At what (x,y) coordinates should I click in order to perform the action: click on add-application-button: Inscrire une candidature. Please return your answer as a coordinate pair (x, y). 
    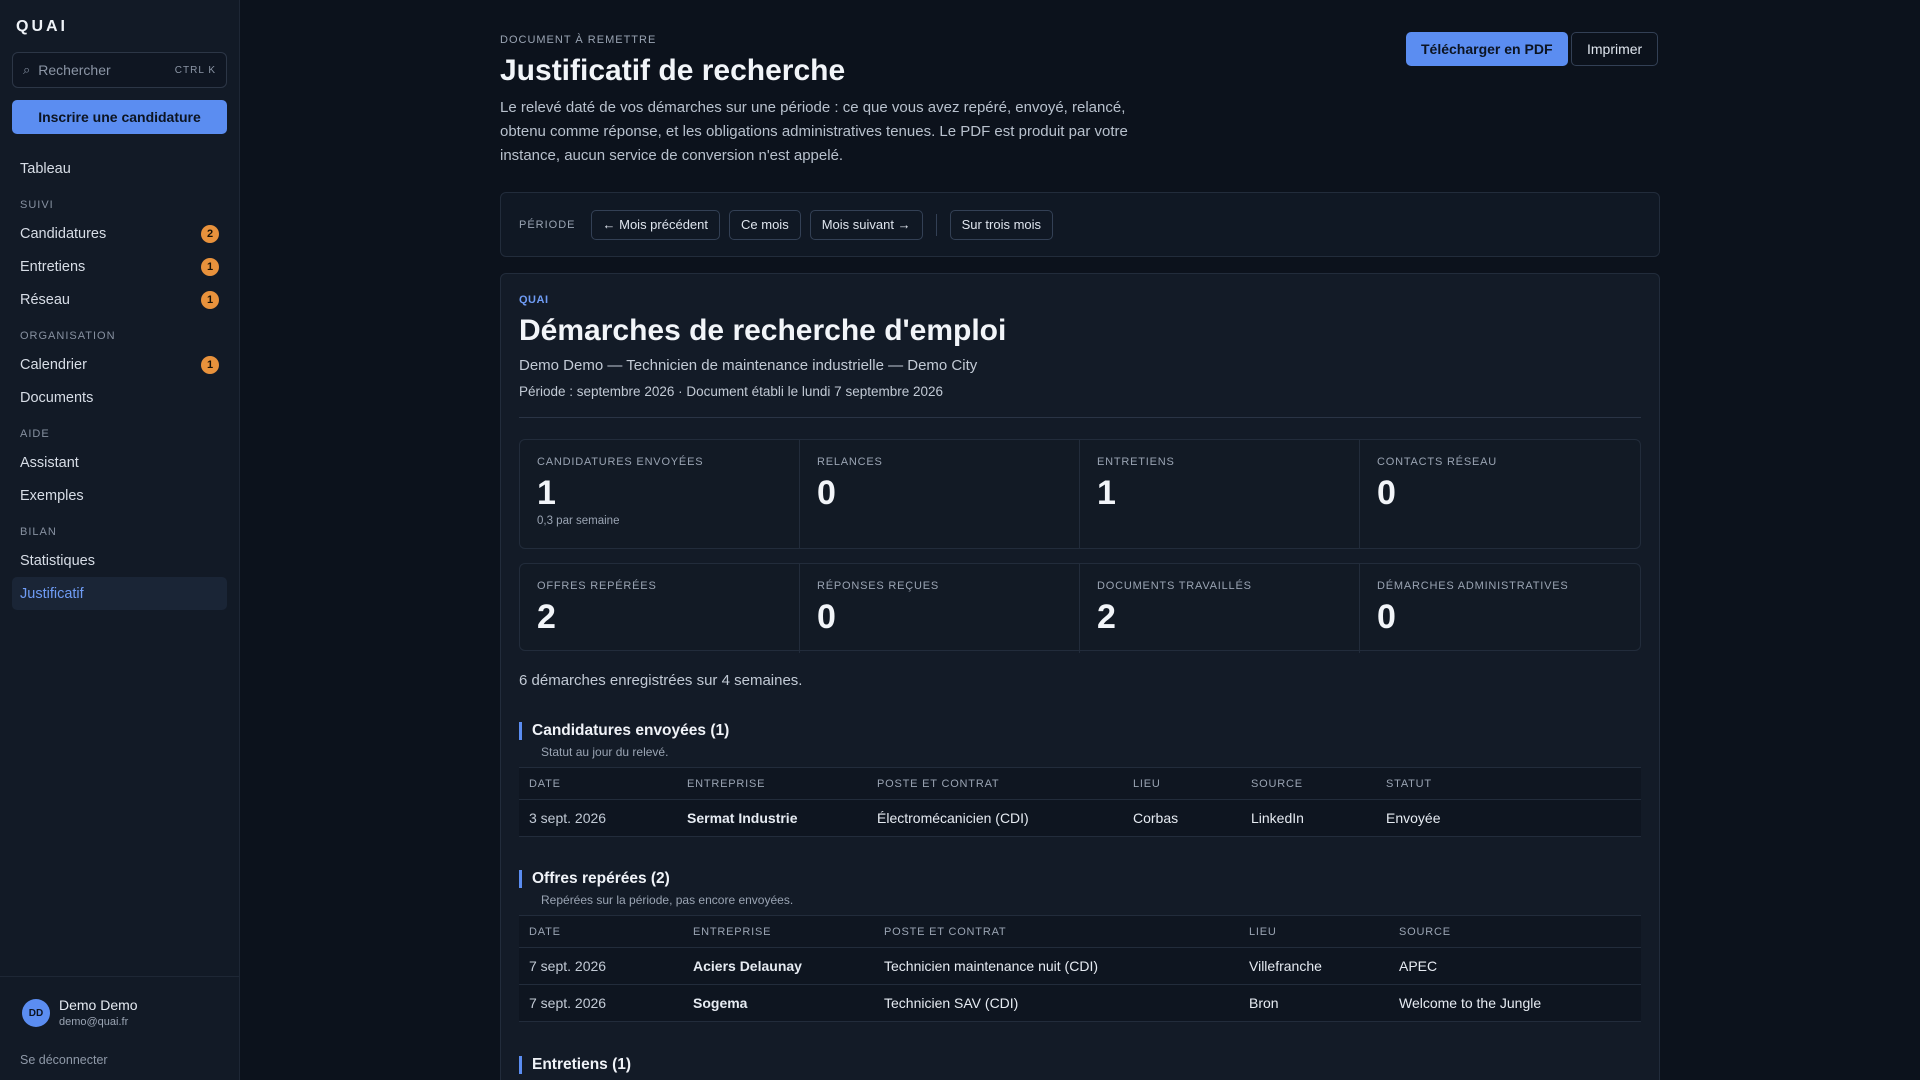
    Looking at the image, I should click on (119, 117).